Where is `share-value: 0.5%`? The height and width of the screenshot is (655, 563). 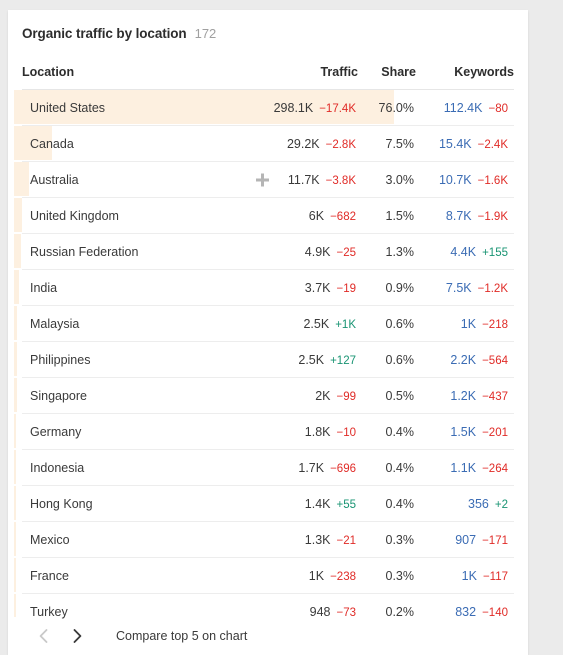 share-value: 0.5% is located at coordinates (400, 395).